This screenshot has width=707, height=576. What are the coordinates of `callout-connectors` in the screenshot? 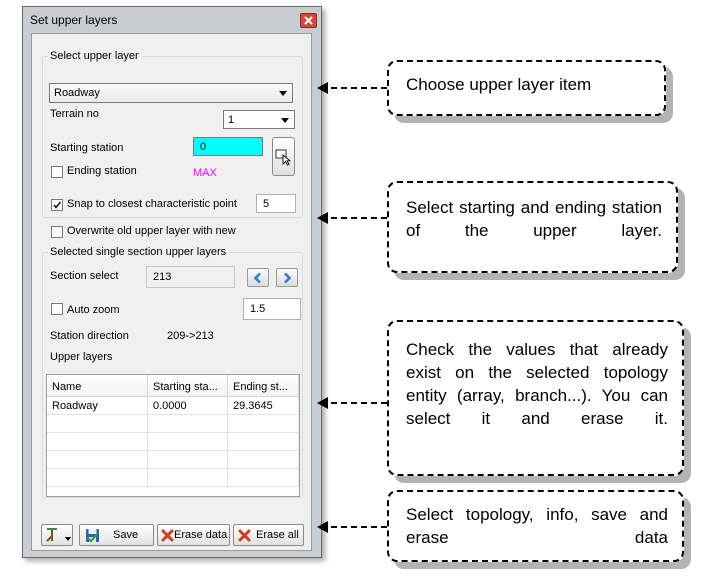 It's located at (352, 307).